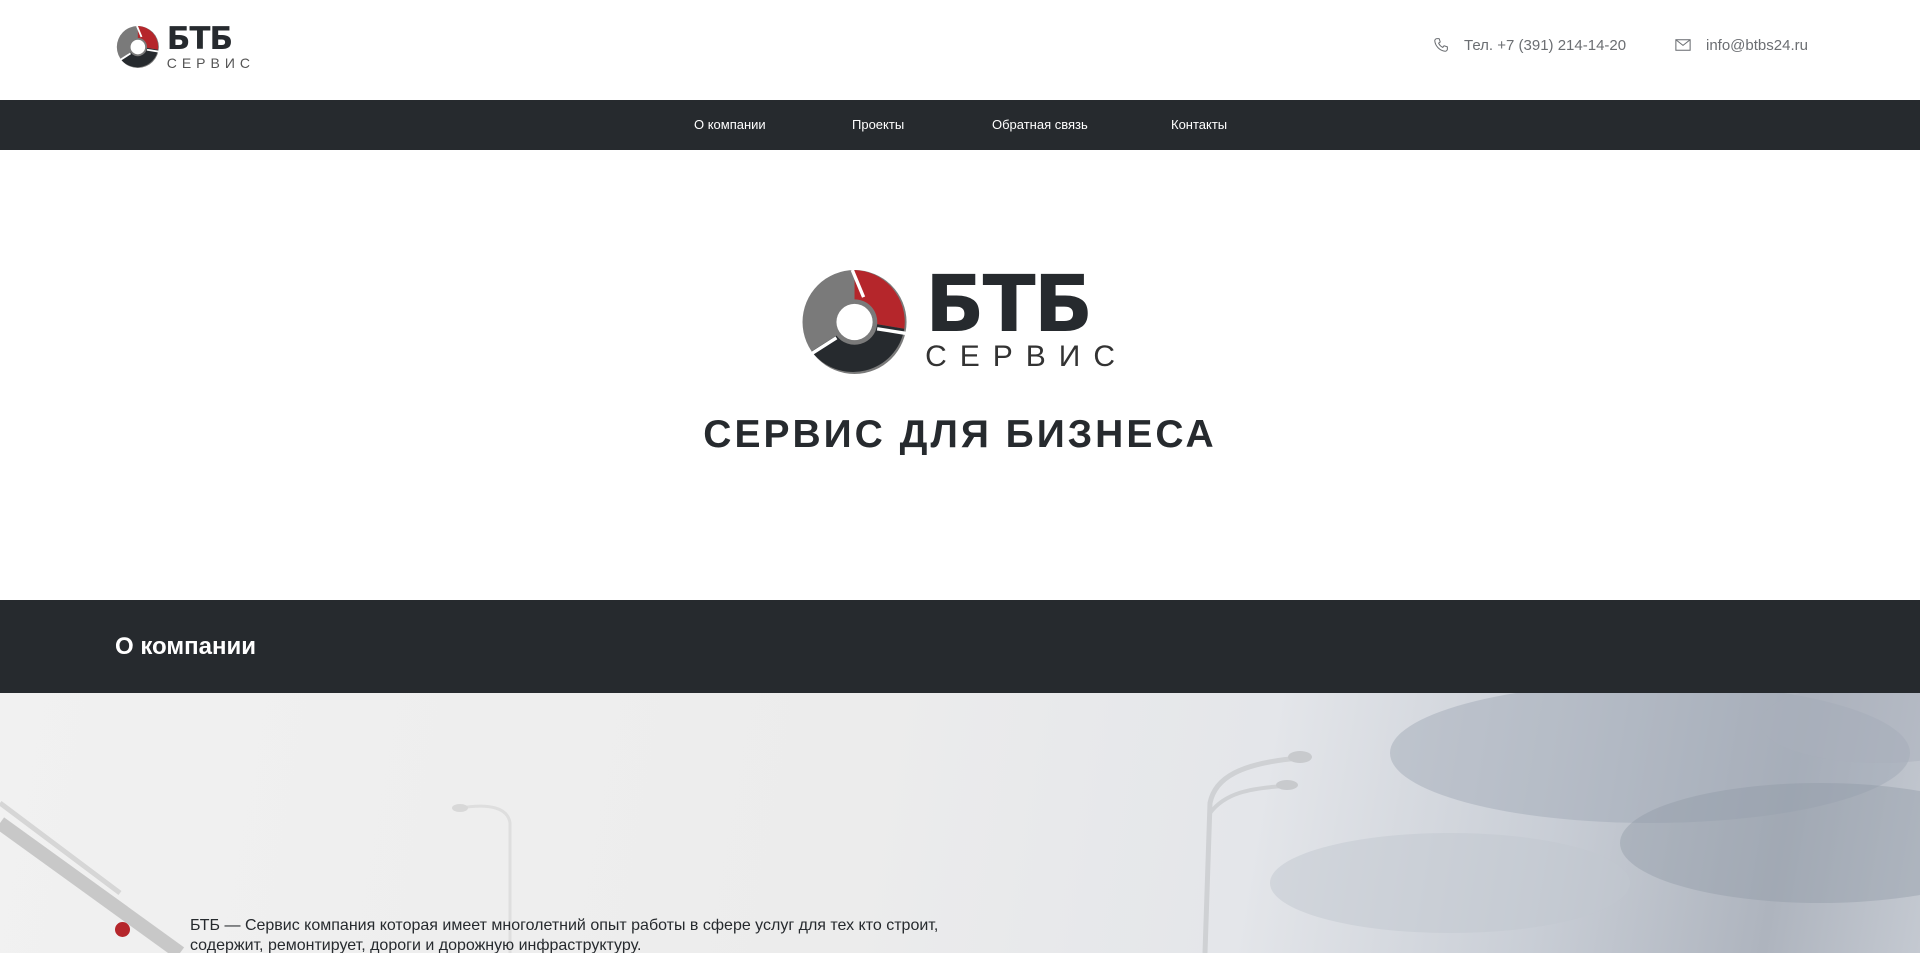  I want to click on phone-text: Тел. +7 (391) 214-14-20, so click(1545, 45).